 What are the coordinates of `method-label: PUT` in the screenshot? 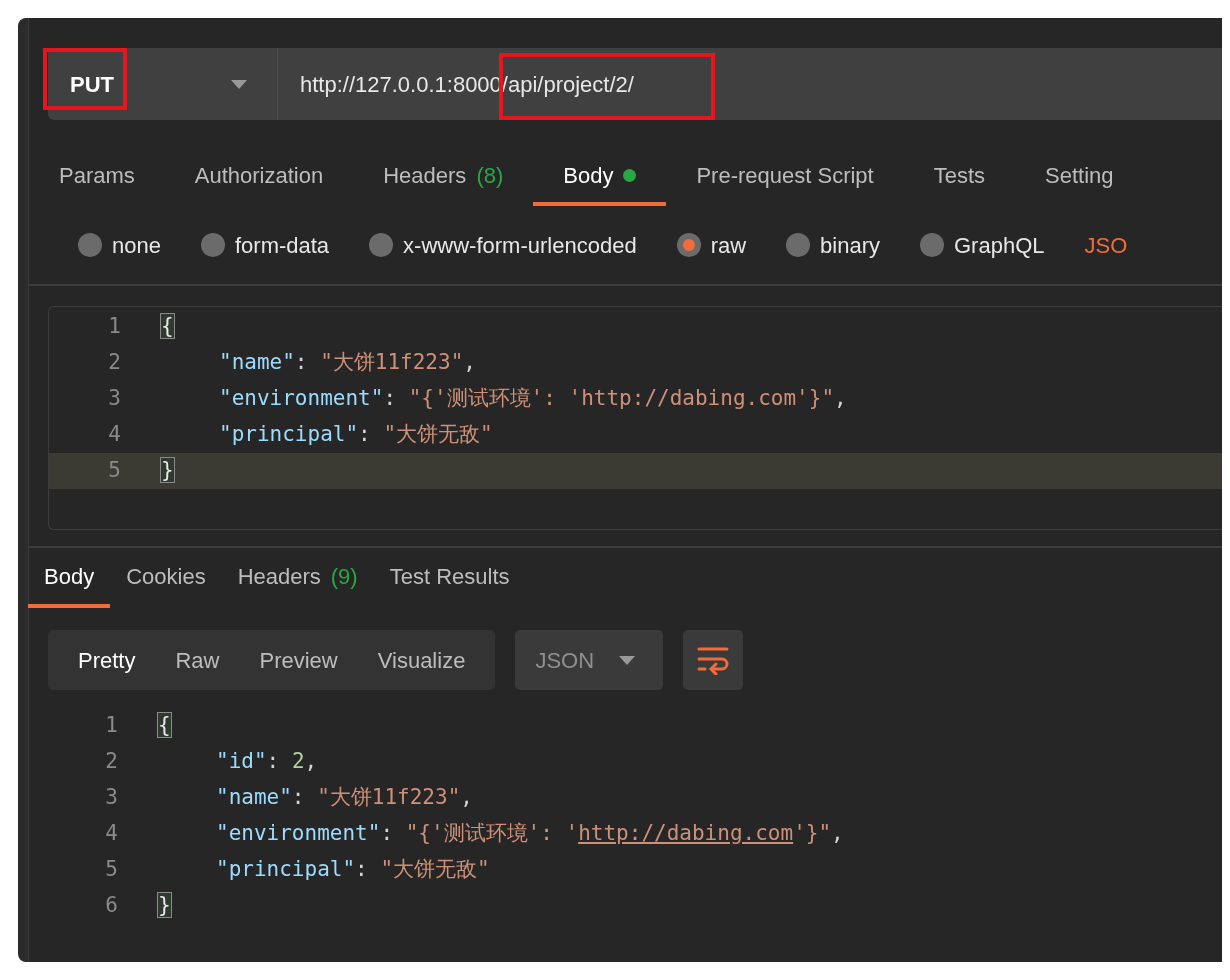 It's located at (92, 84).